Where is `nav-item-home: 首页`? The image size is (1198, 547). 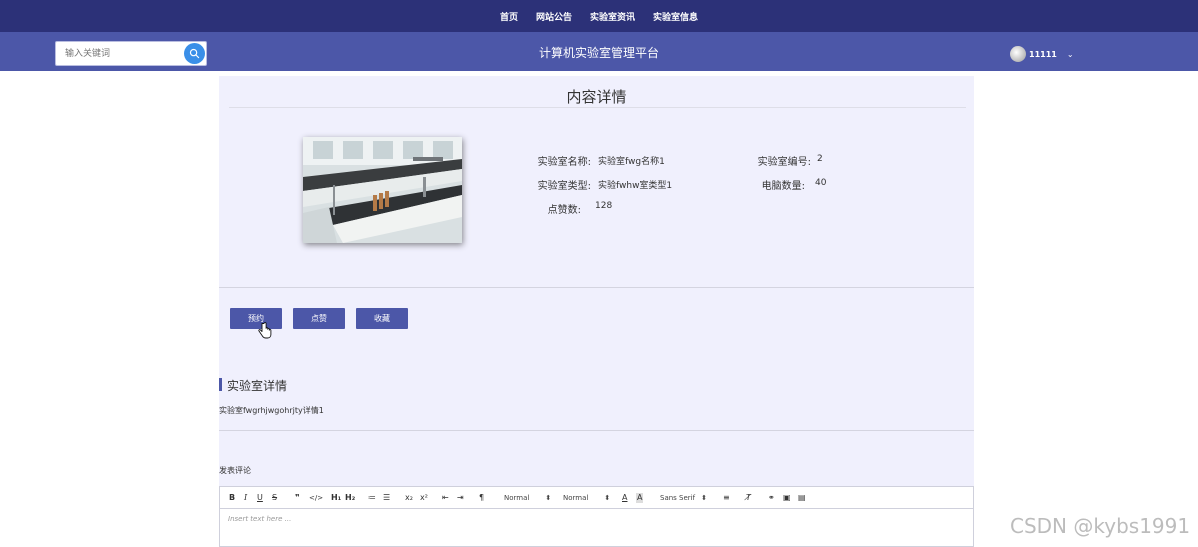 nav-item-home: 首页 is located at coordinates (509, 16).